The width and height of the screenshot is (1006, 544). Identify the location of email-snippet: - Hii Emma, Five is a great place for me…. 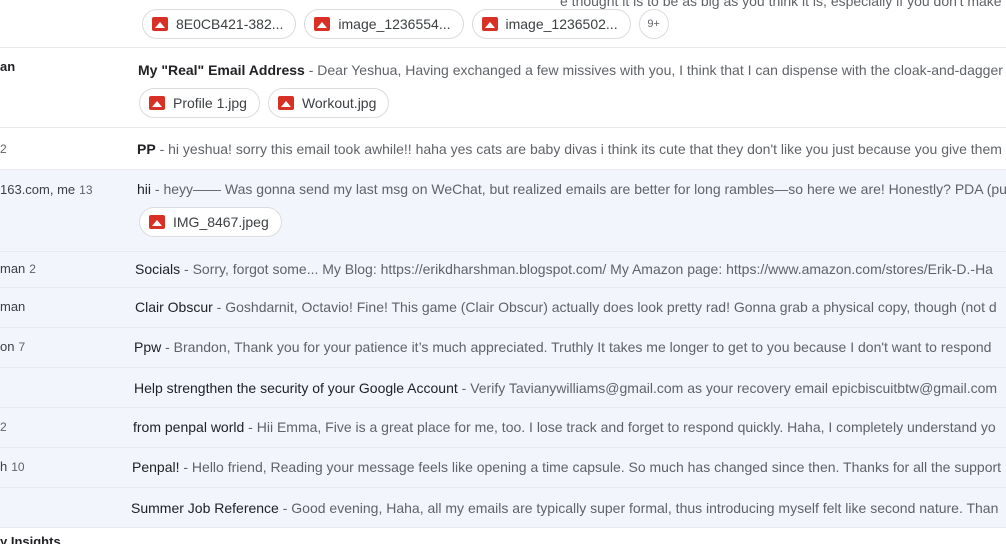
(620, 427).